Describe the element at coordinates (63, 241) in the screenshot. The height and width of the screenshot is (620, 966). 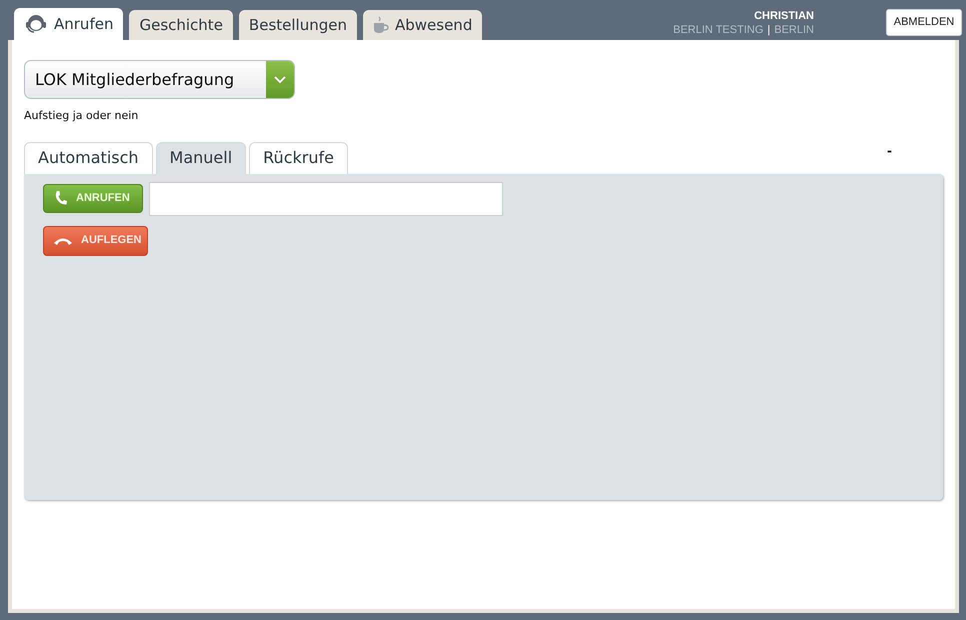
I see `hangup-phone-icon` at that location.